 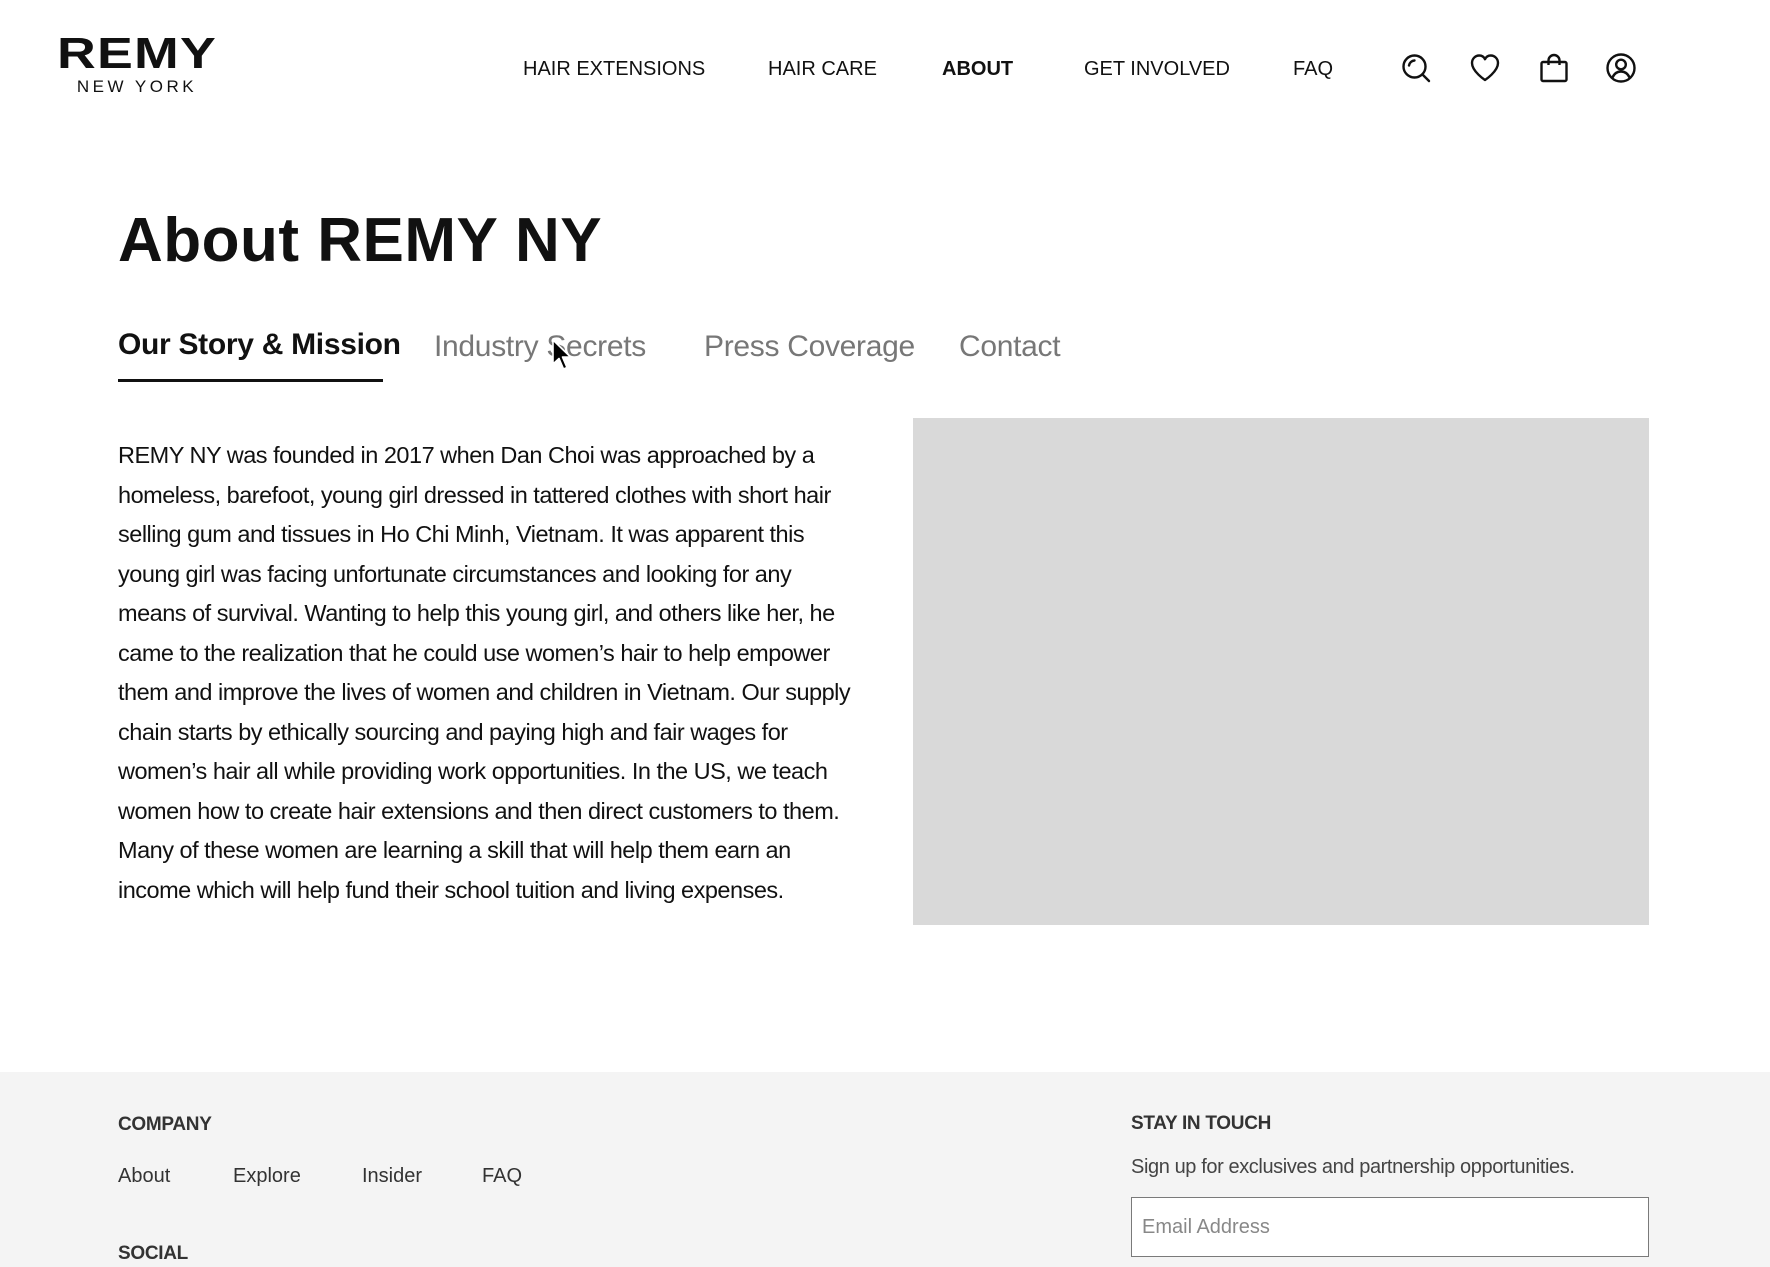 What do you see at coordinates (1313, 69) in the screenshot?
I see `nav-item-faq: FAQ` at bounding box center [1313, 69].